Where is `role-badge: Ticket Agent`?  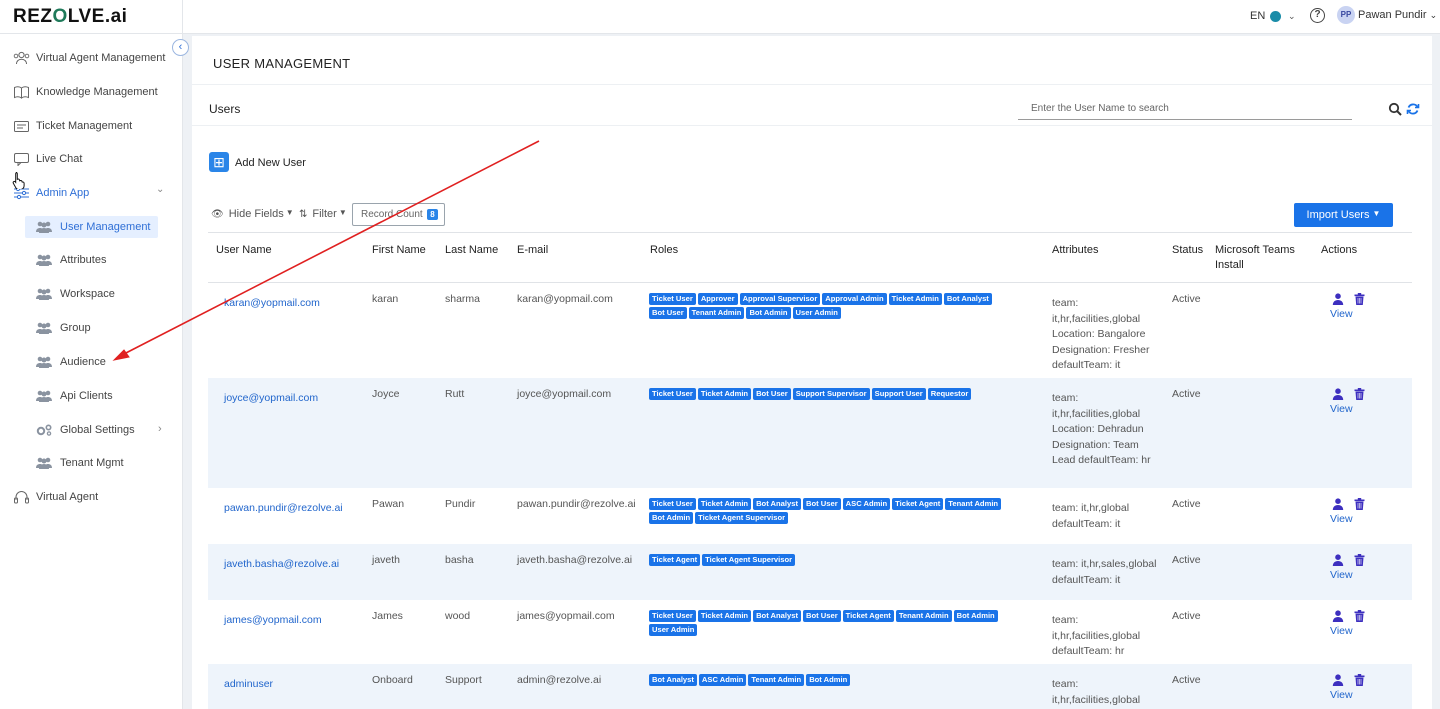
role-badge: Ticket Agent is located at coordinates (918, 504).